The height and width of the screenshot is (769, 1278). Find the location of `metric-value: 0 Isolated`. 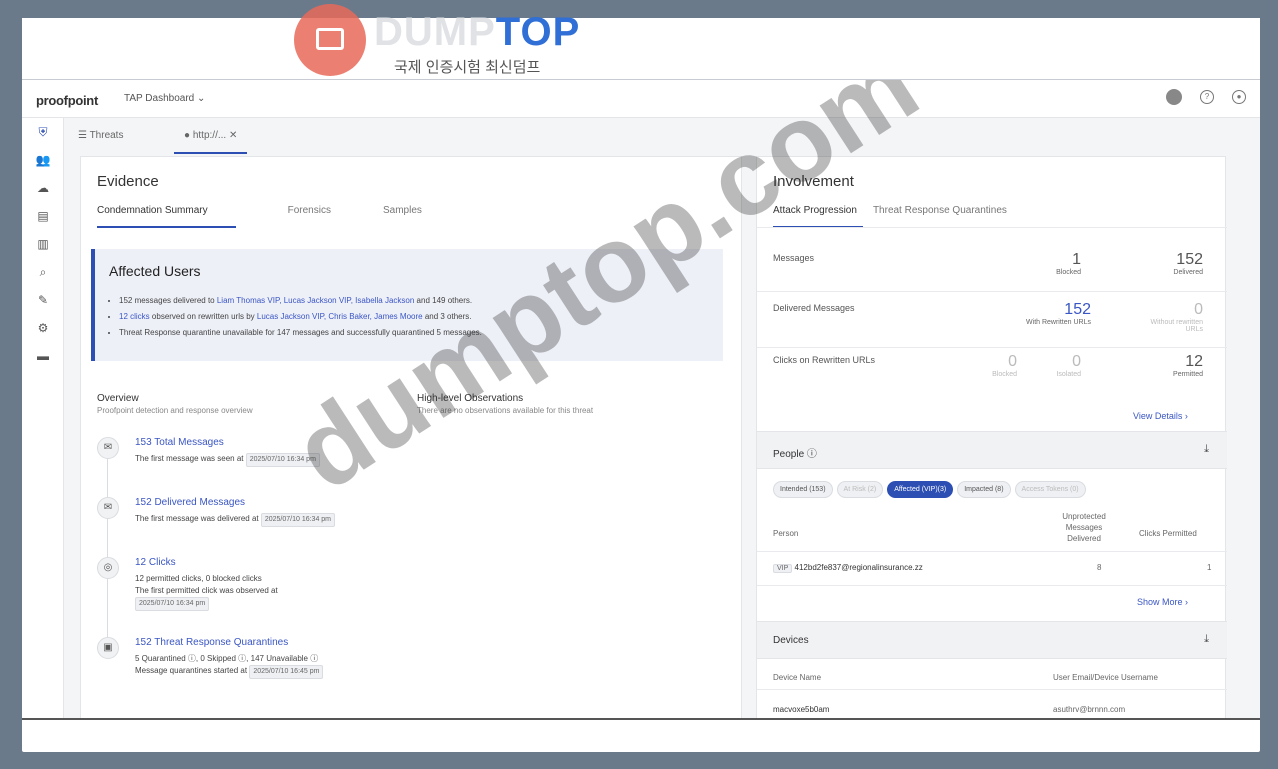

metric-value: 0 Isolated is located at coordinates (1068, 365).